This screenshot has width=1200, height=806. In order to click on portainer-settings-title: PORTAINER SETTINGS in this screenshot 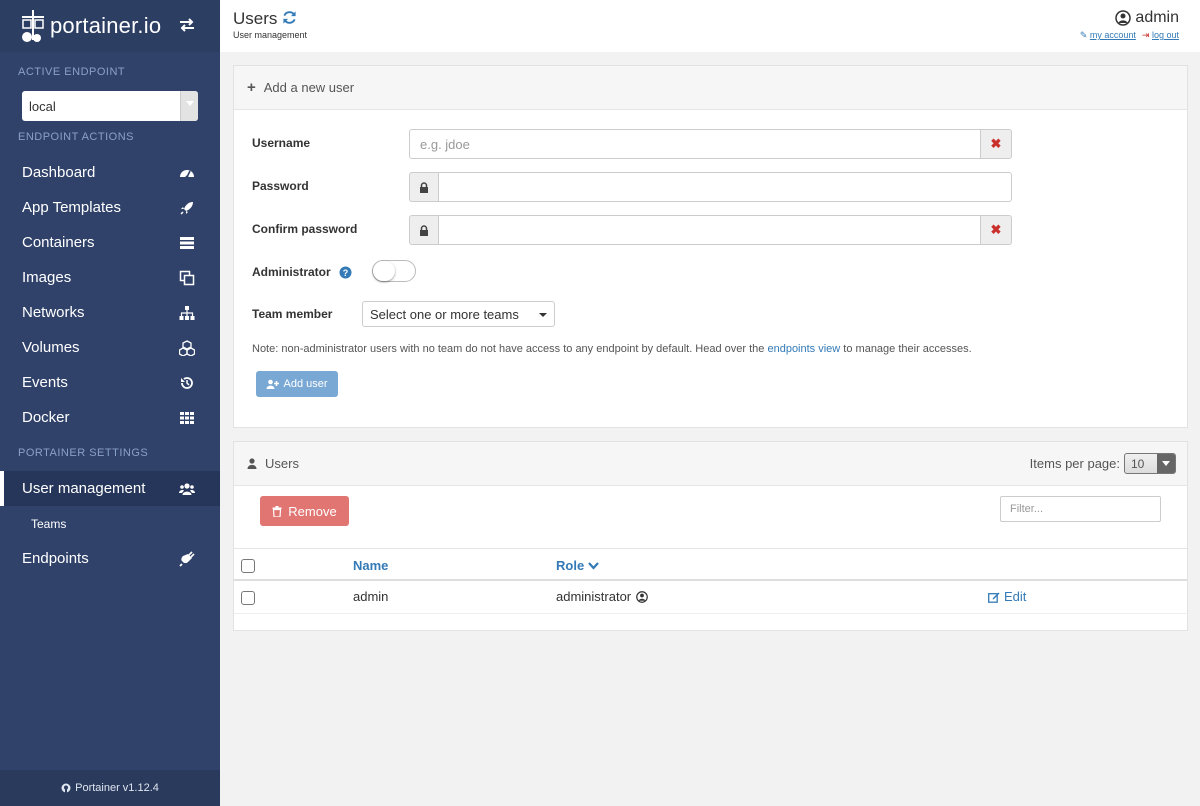, I will do `click(83, 453)`.